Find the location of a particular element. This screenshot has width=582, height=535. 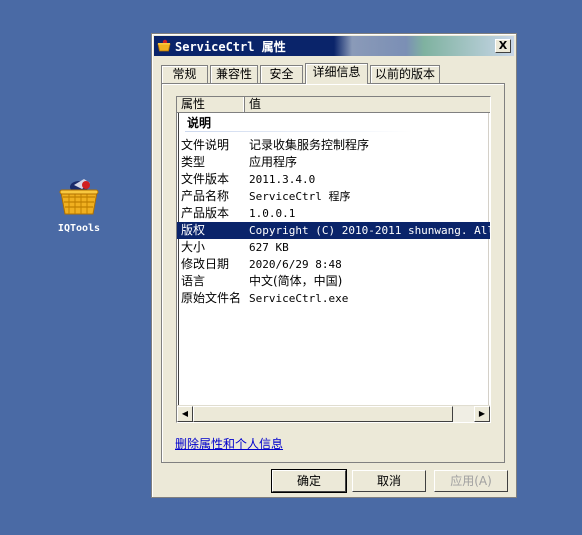

list-row: 修改日期 2020/6/29 8:48 is located at coordinates (333, 264).